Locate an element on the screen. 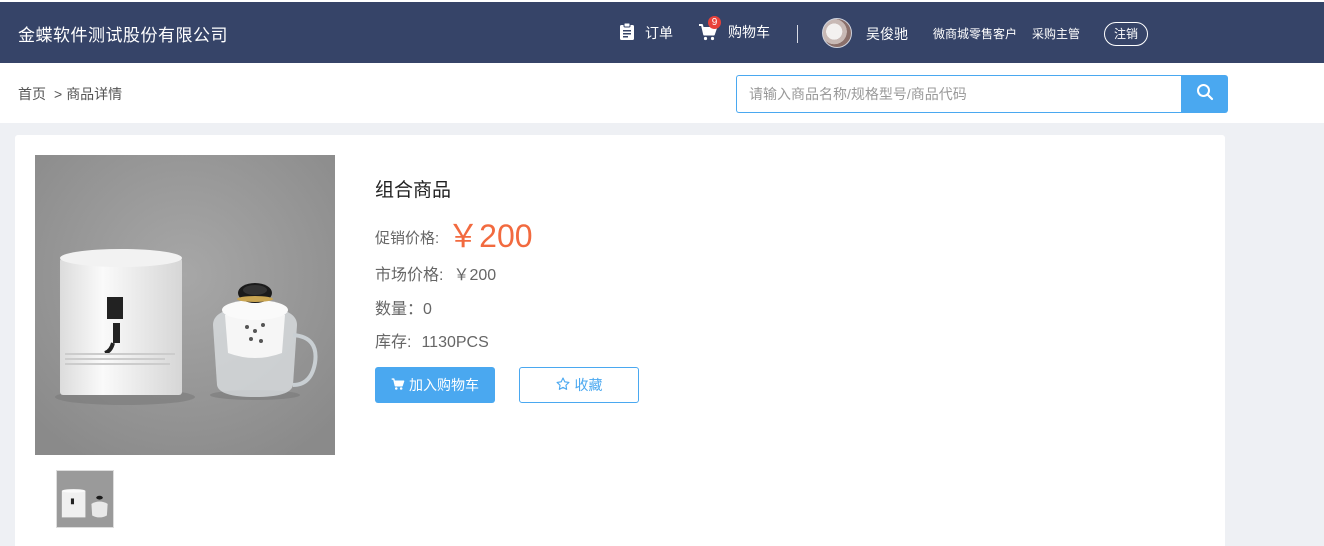  quantity-label: 数量： is located at coordinates (399, 309).